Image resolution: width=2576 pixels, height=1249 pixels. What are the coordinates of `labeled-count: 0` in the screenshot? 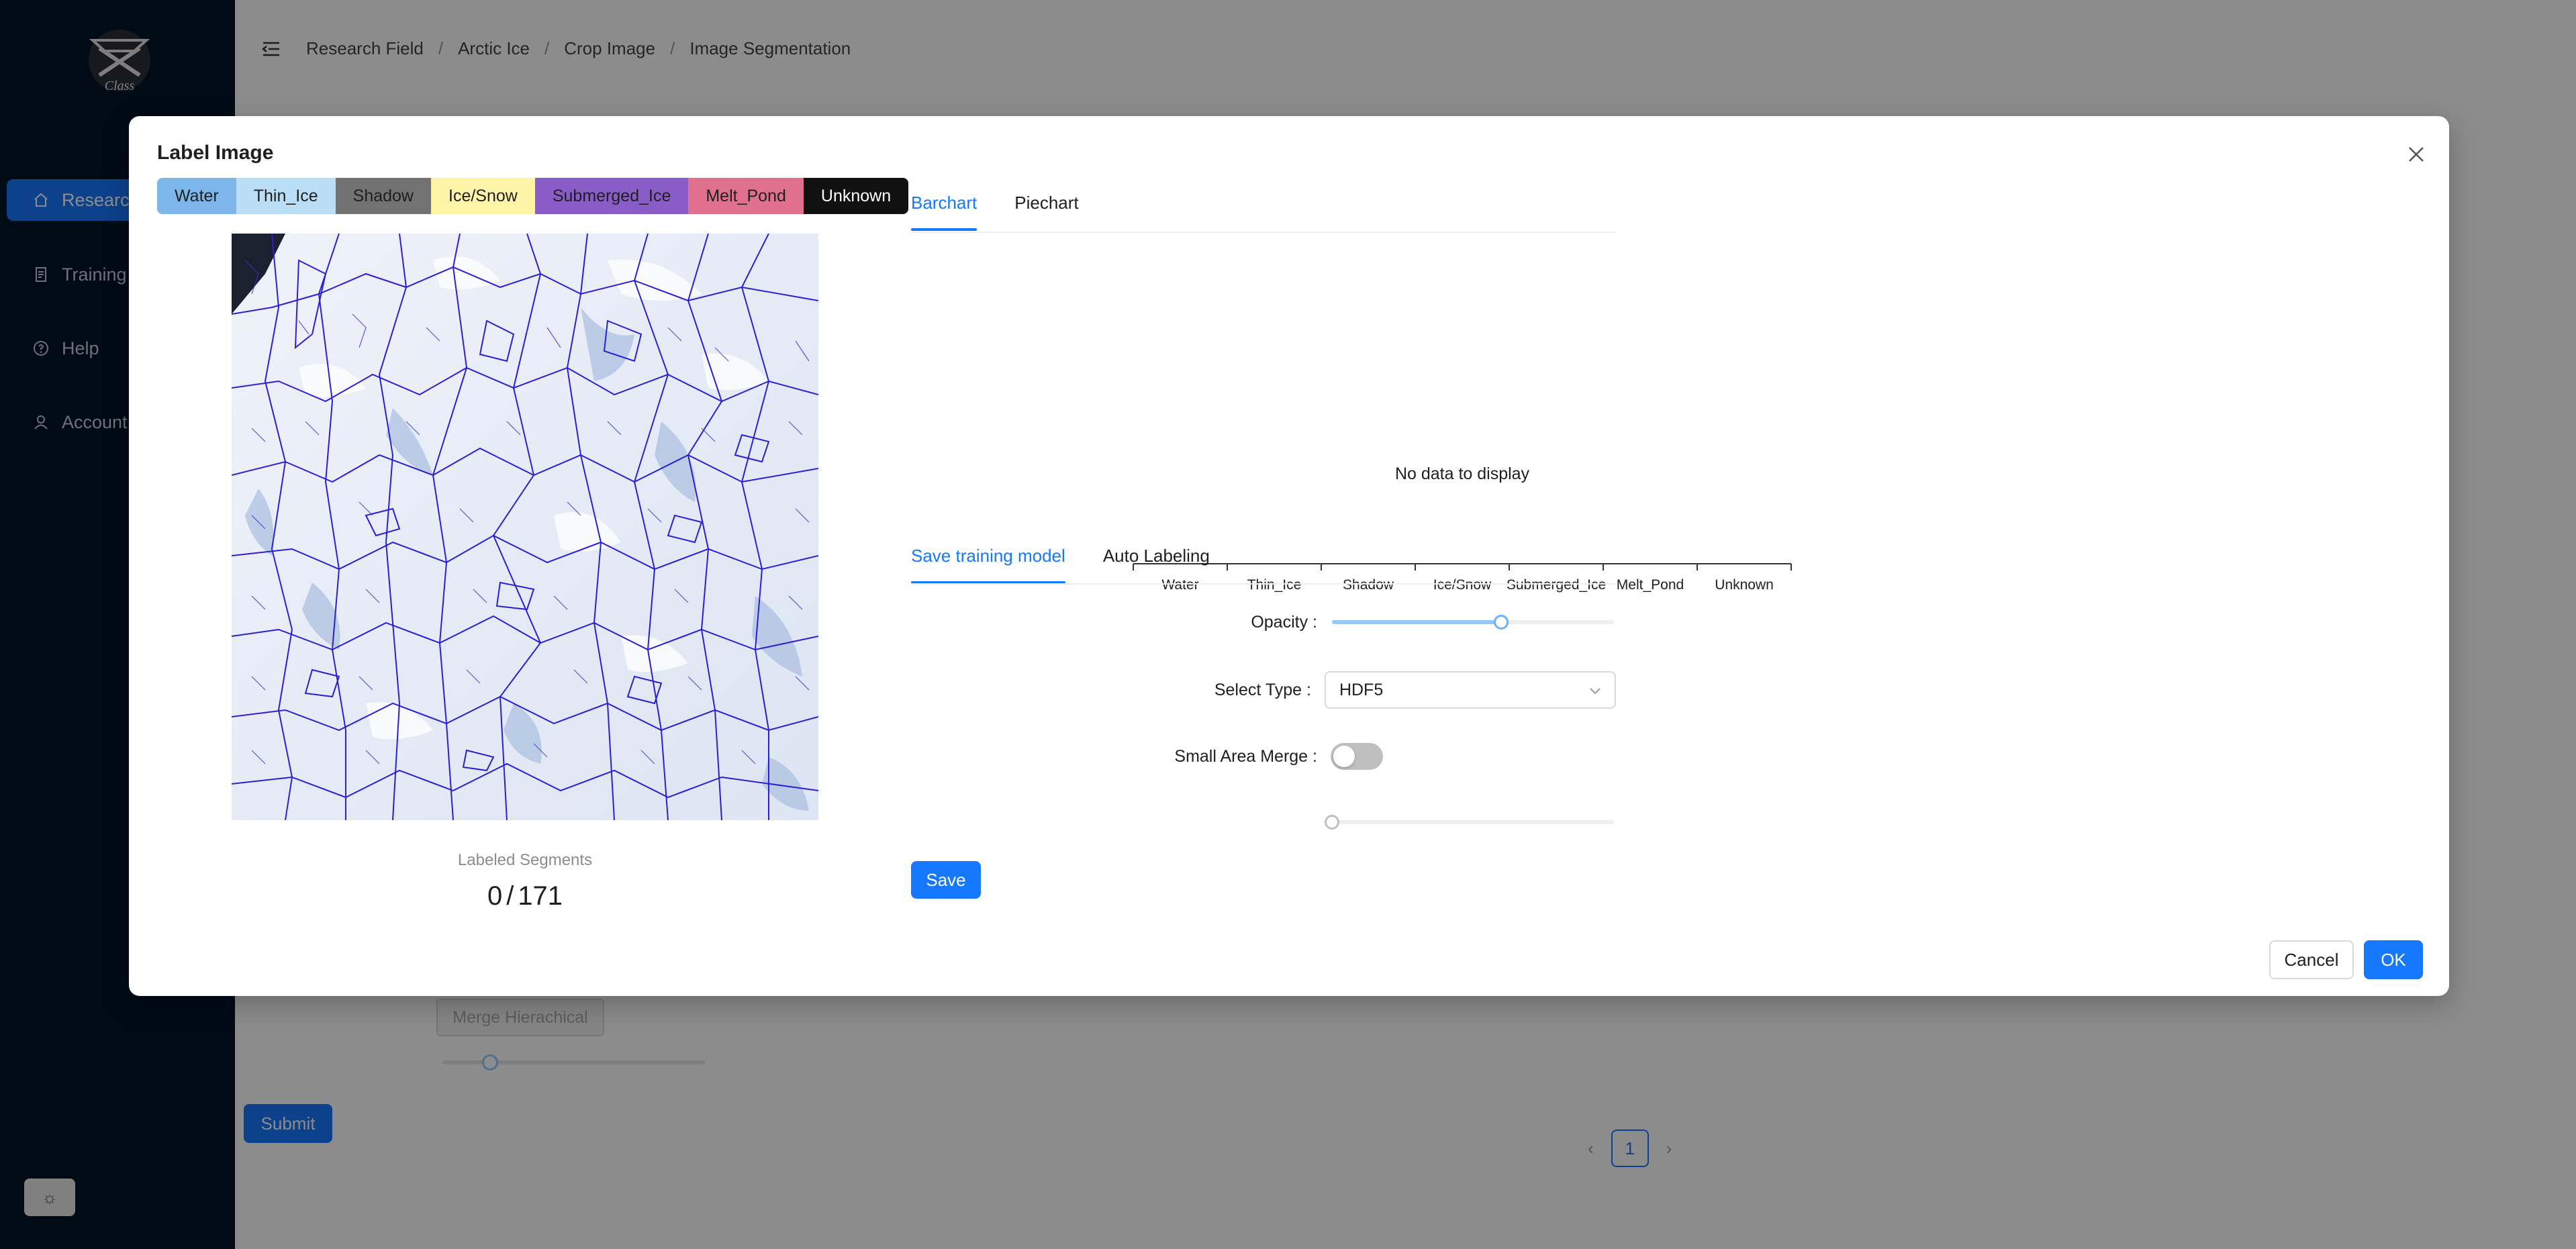 It's located at (495, 896).